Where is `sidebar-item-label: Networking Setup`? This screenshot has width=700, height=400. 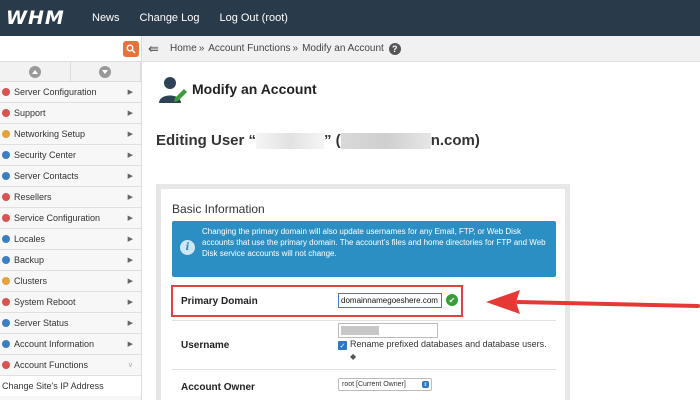
sidebar-item-label: Networking Setup is located at coordinates (50, 134).